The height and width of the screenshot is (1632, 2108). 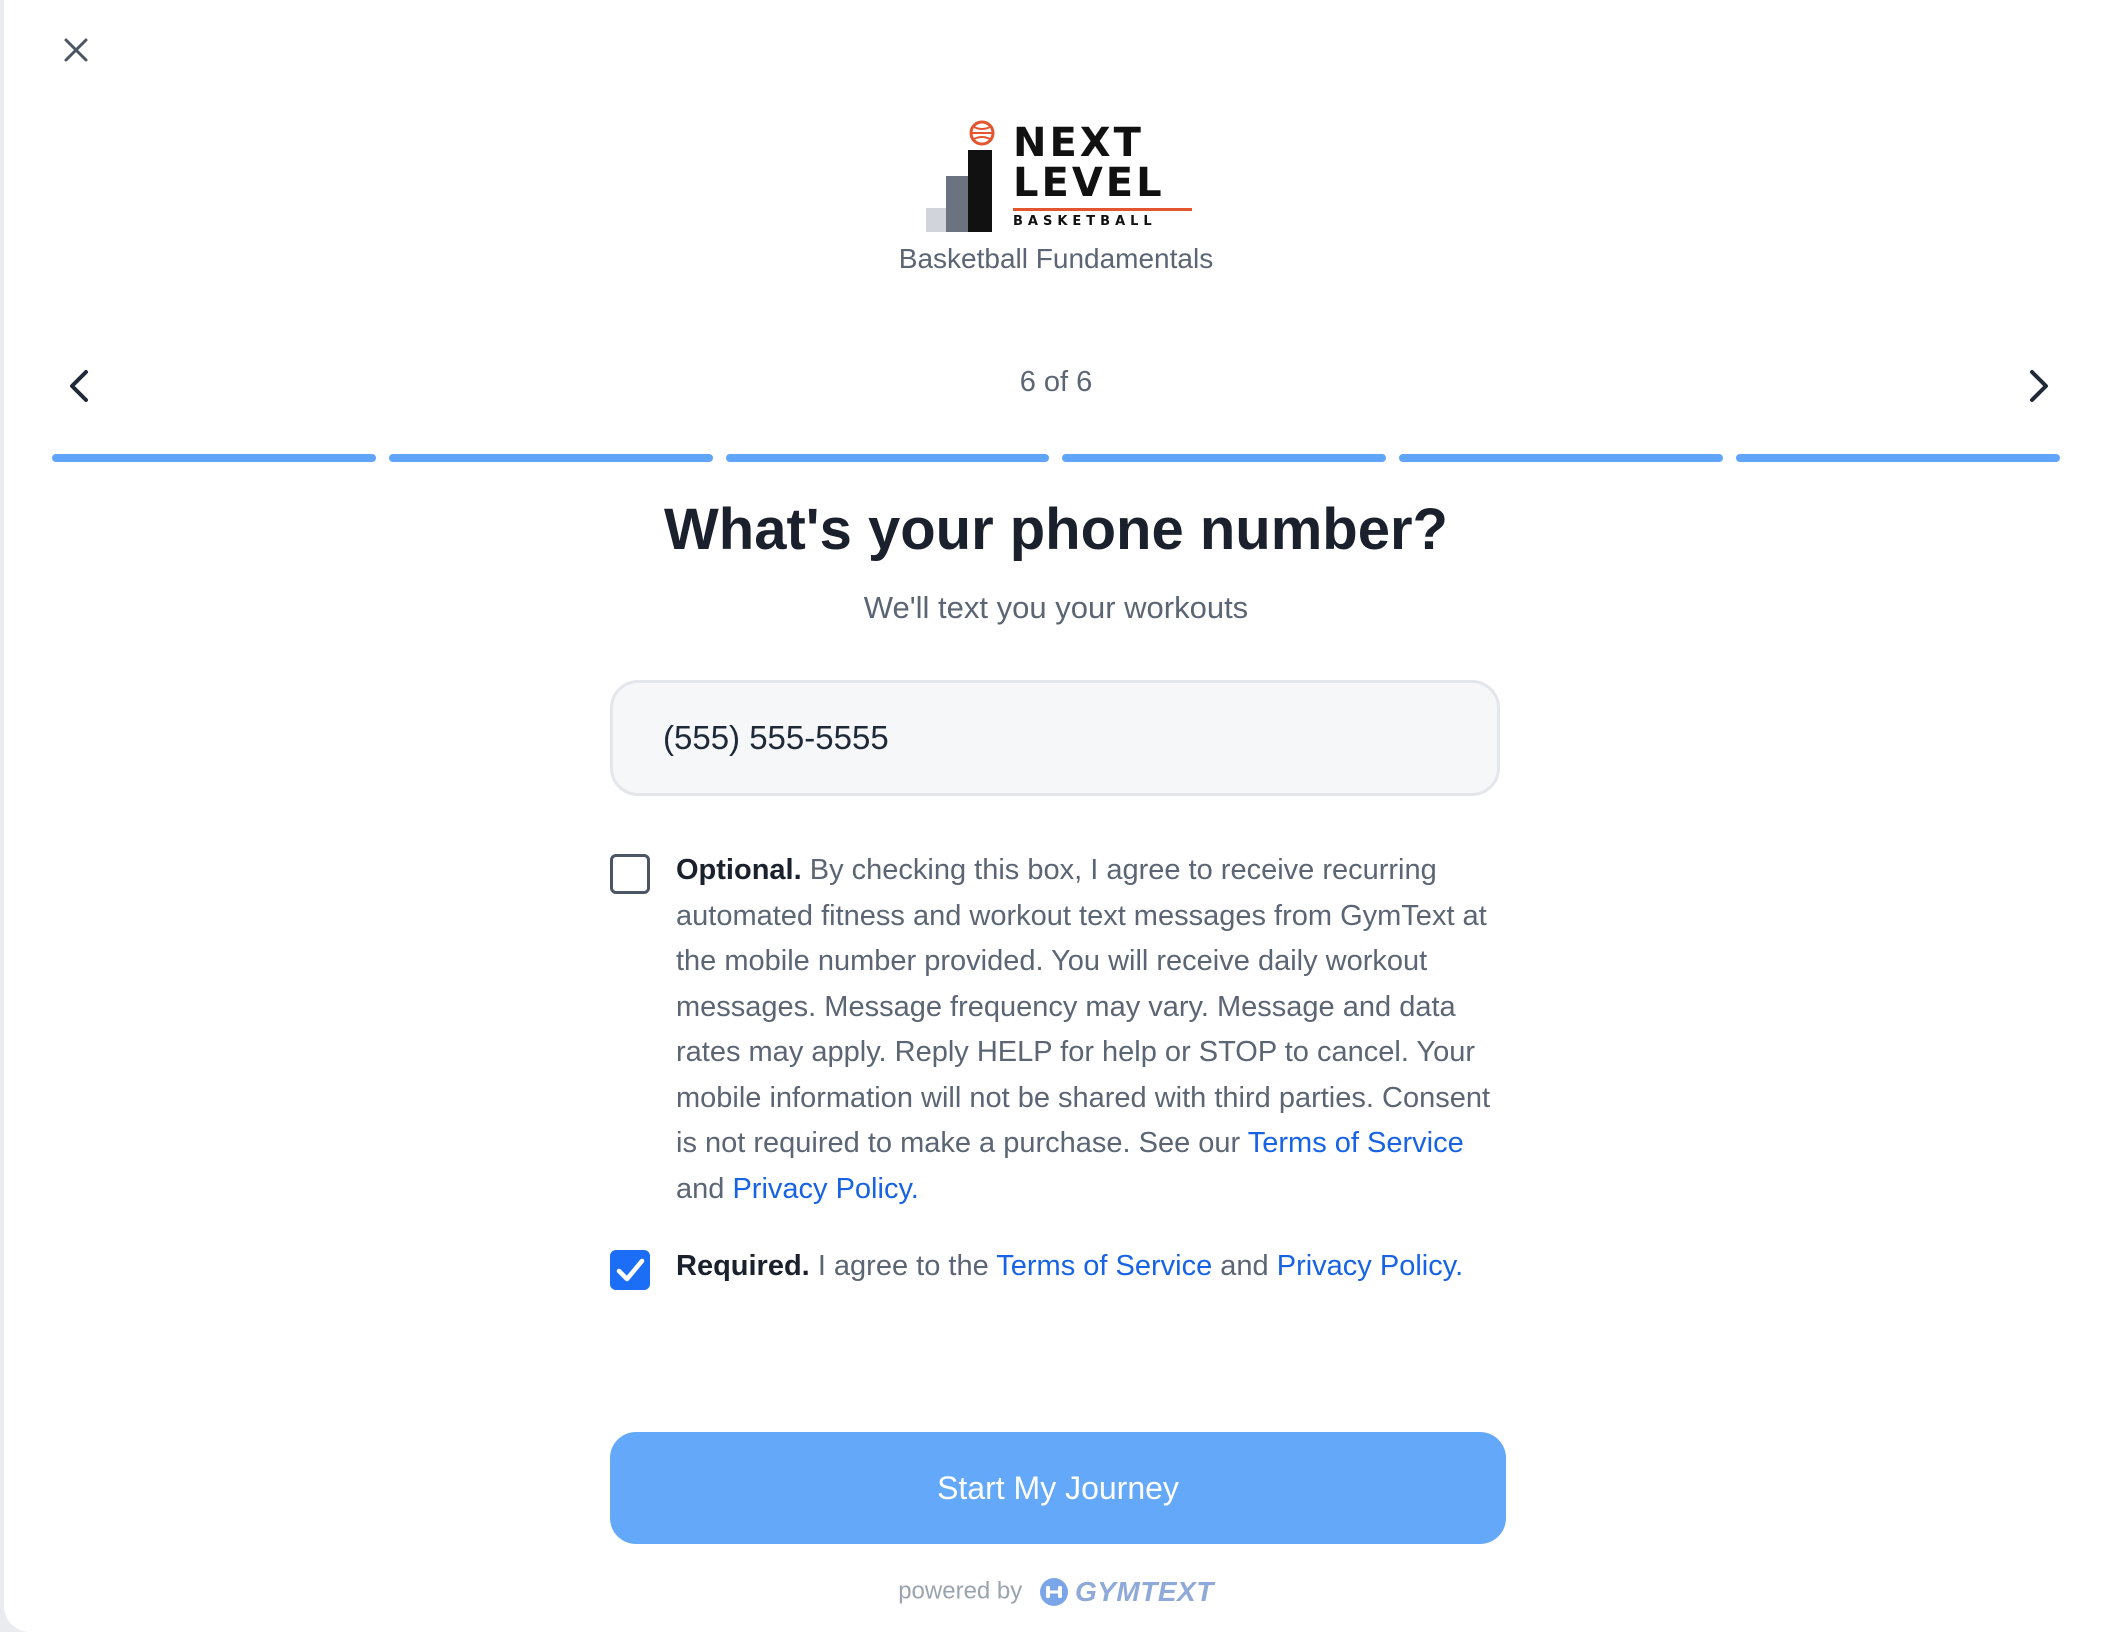 I want to click on start-my-journey-button: Start My Journey, so click(x=1058, y=1488).